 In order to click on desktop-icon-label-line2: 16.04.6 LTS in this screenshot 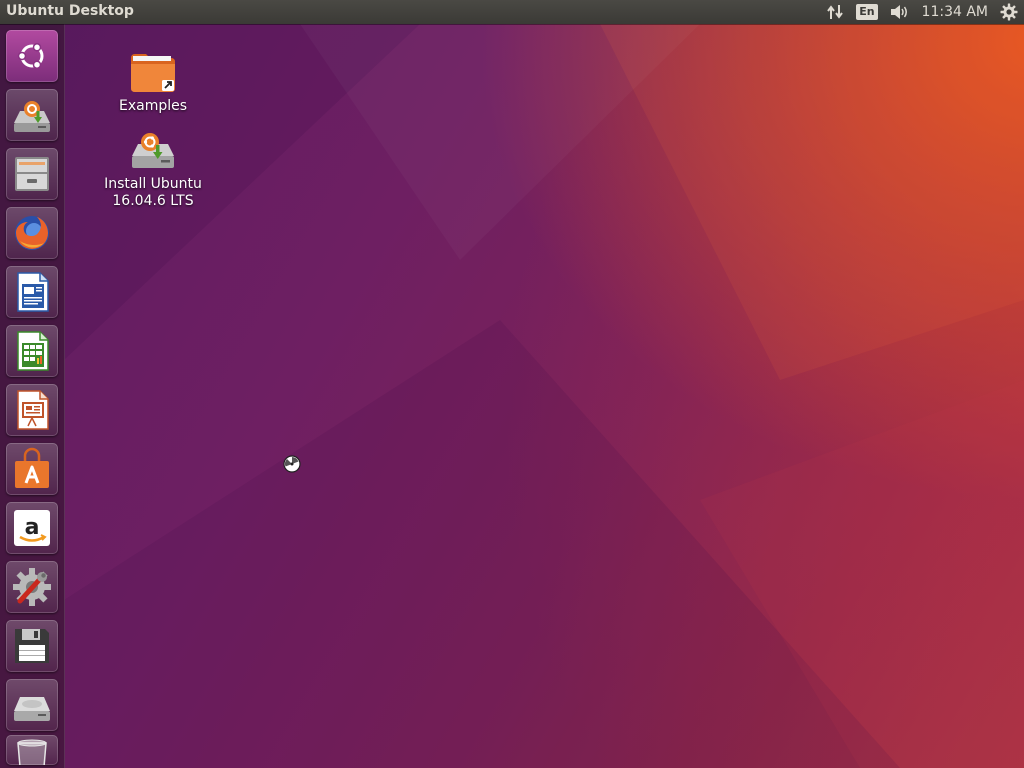, I will do `click(153, 201)`.